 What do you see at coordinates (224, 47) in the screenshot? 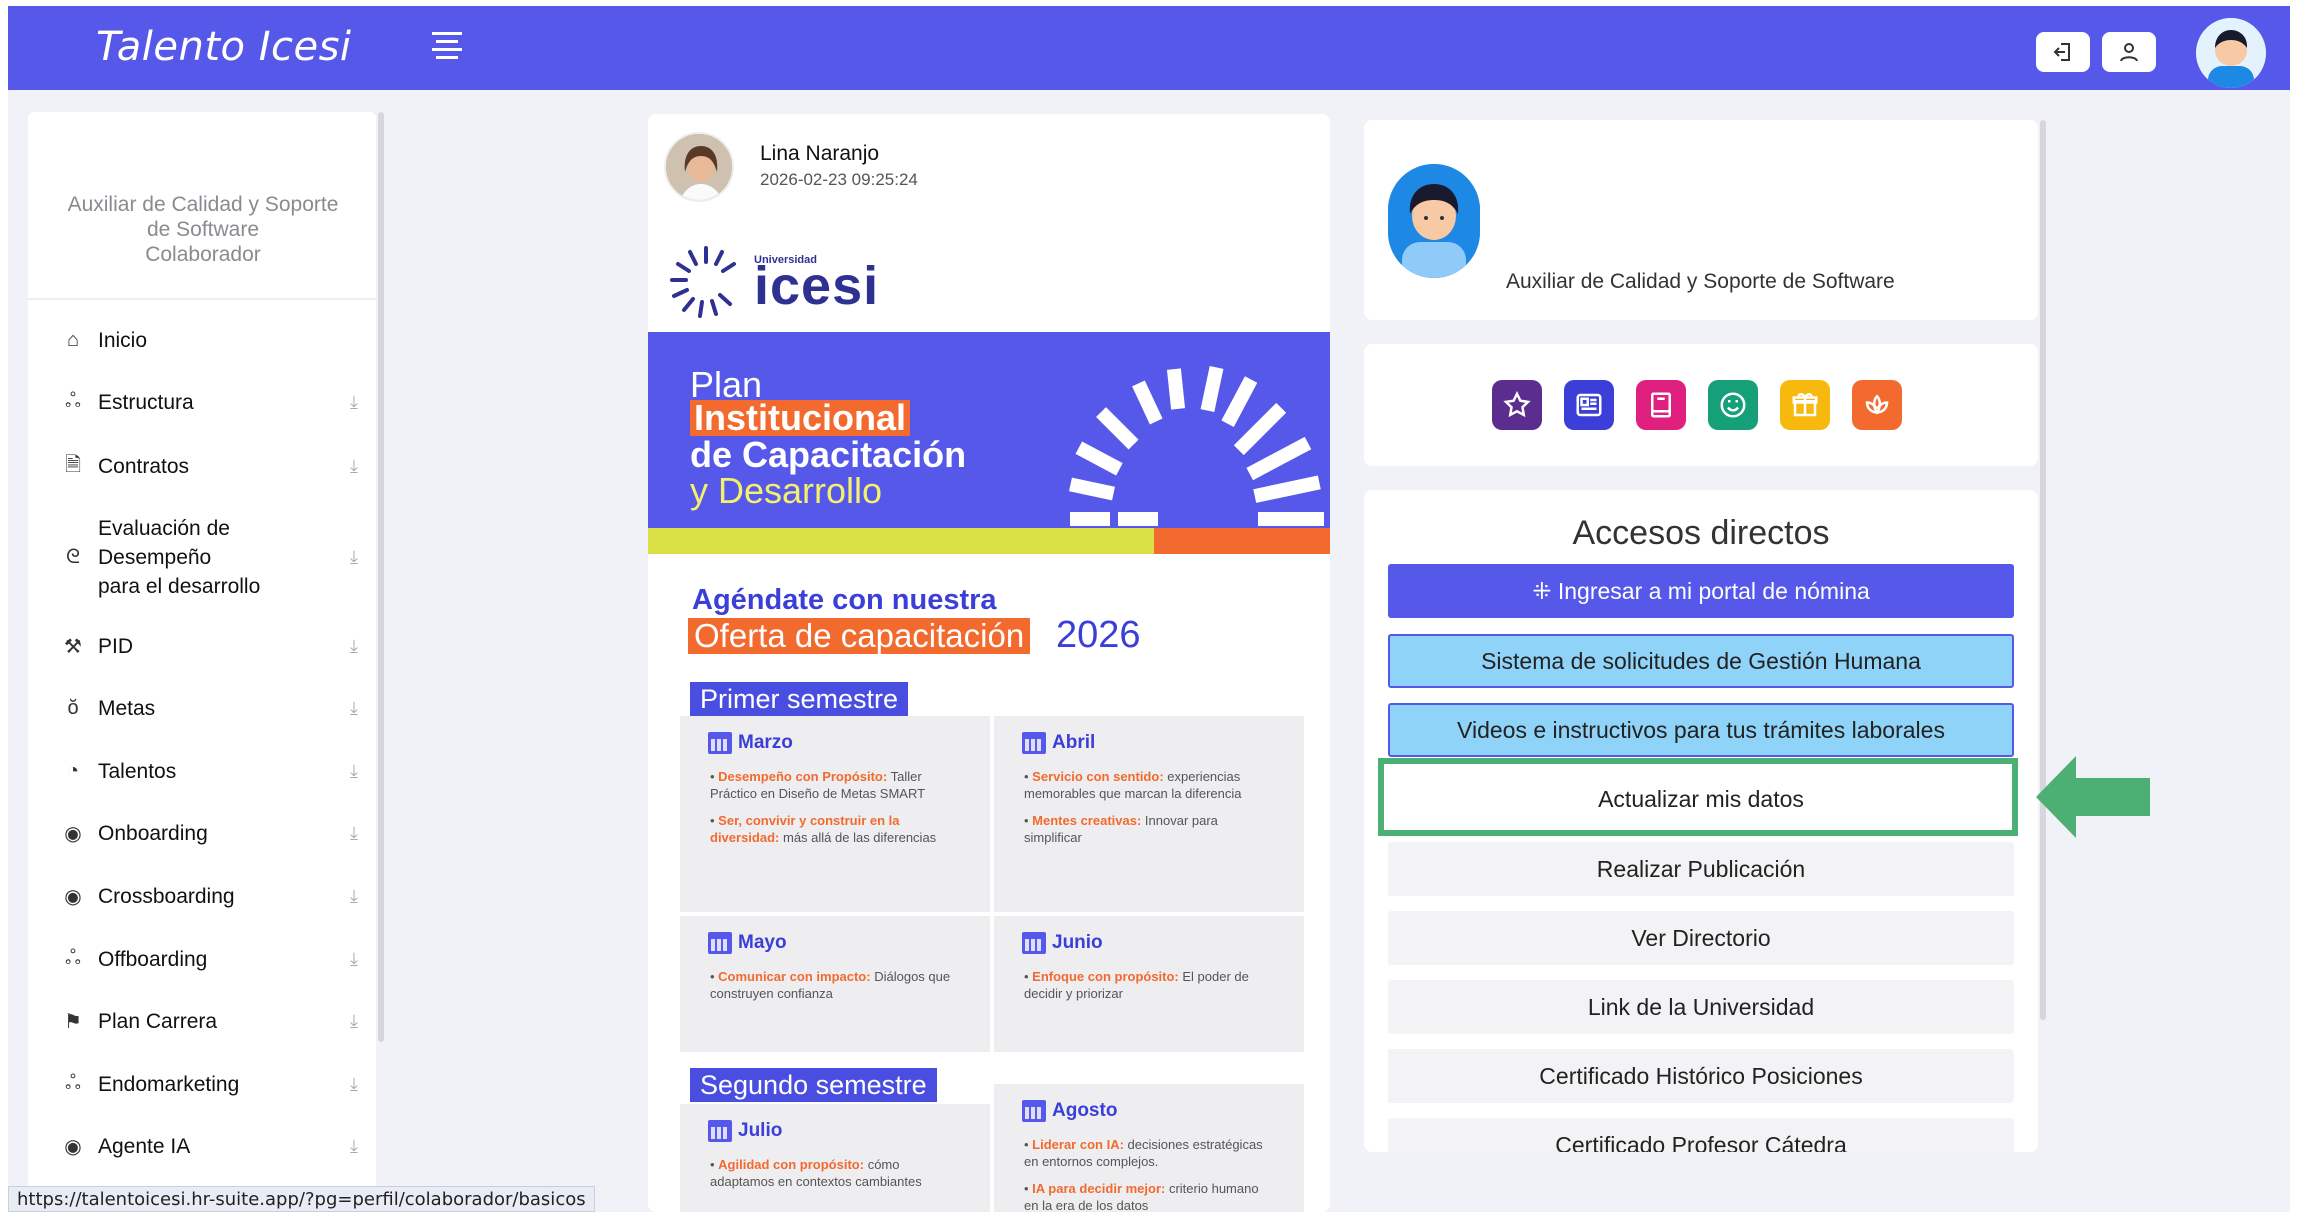
I see `brand-title: Talento Icesi` at bounding box center [224, 47].